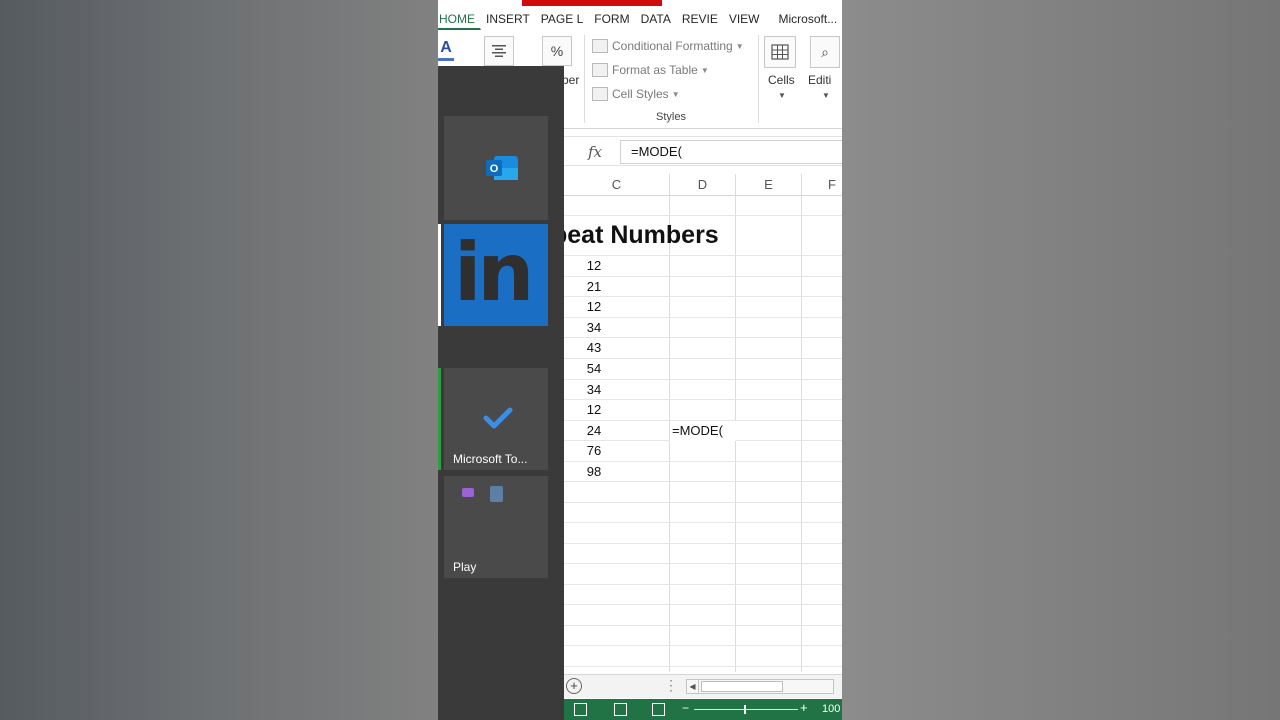 Image resolution: width=1280 pixels, height=720 pixels. What do you see at coordinates (594, 287) in the screenshot?
I see `cell-c-value: 21` at bounding box center [594, 287].